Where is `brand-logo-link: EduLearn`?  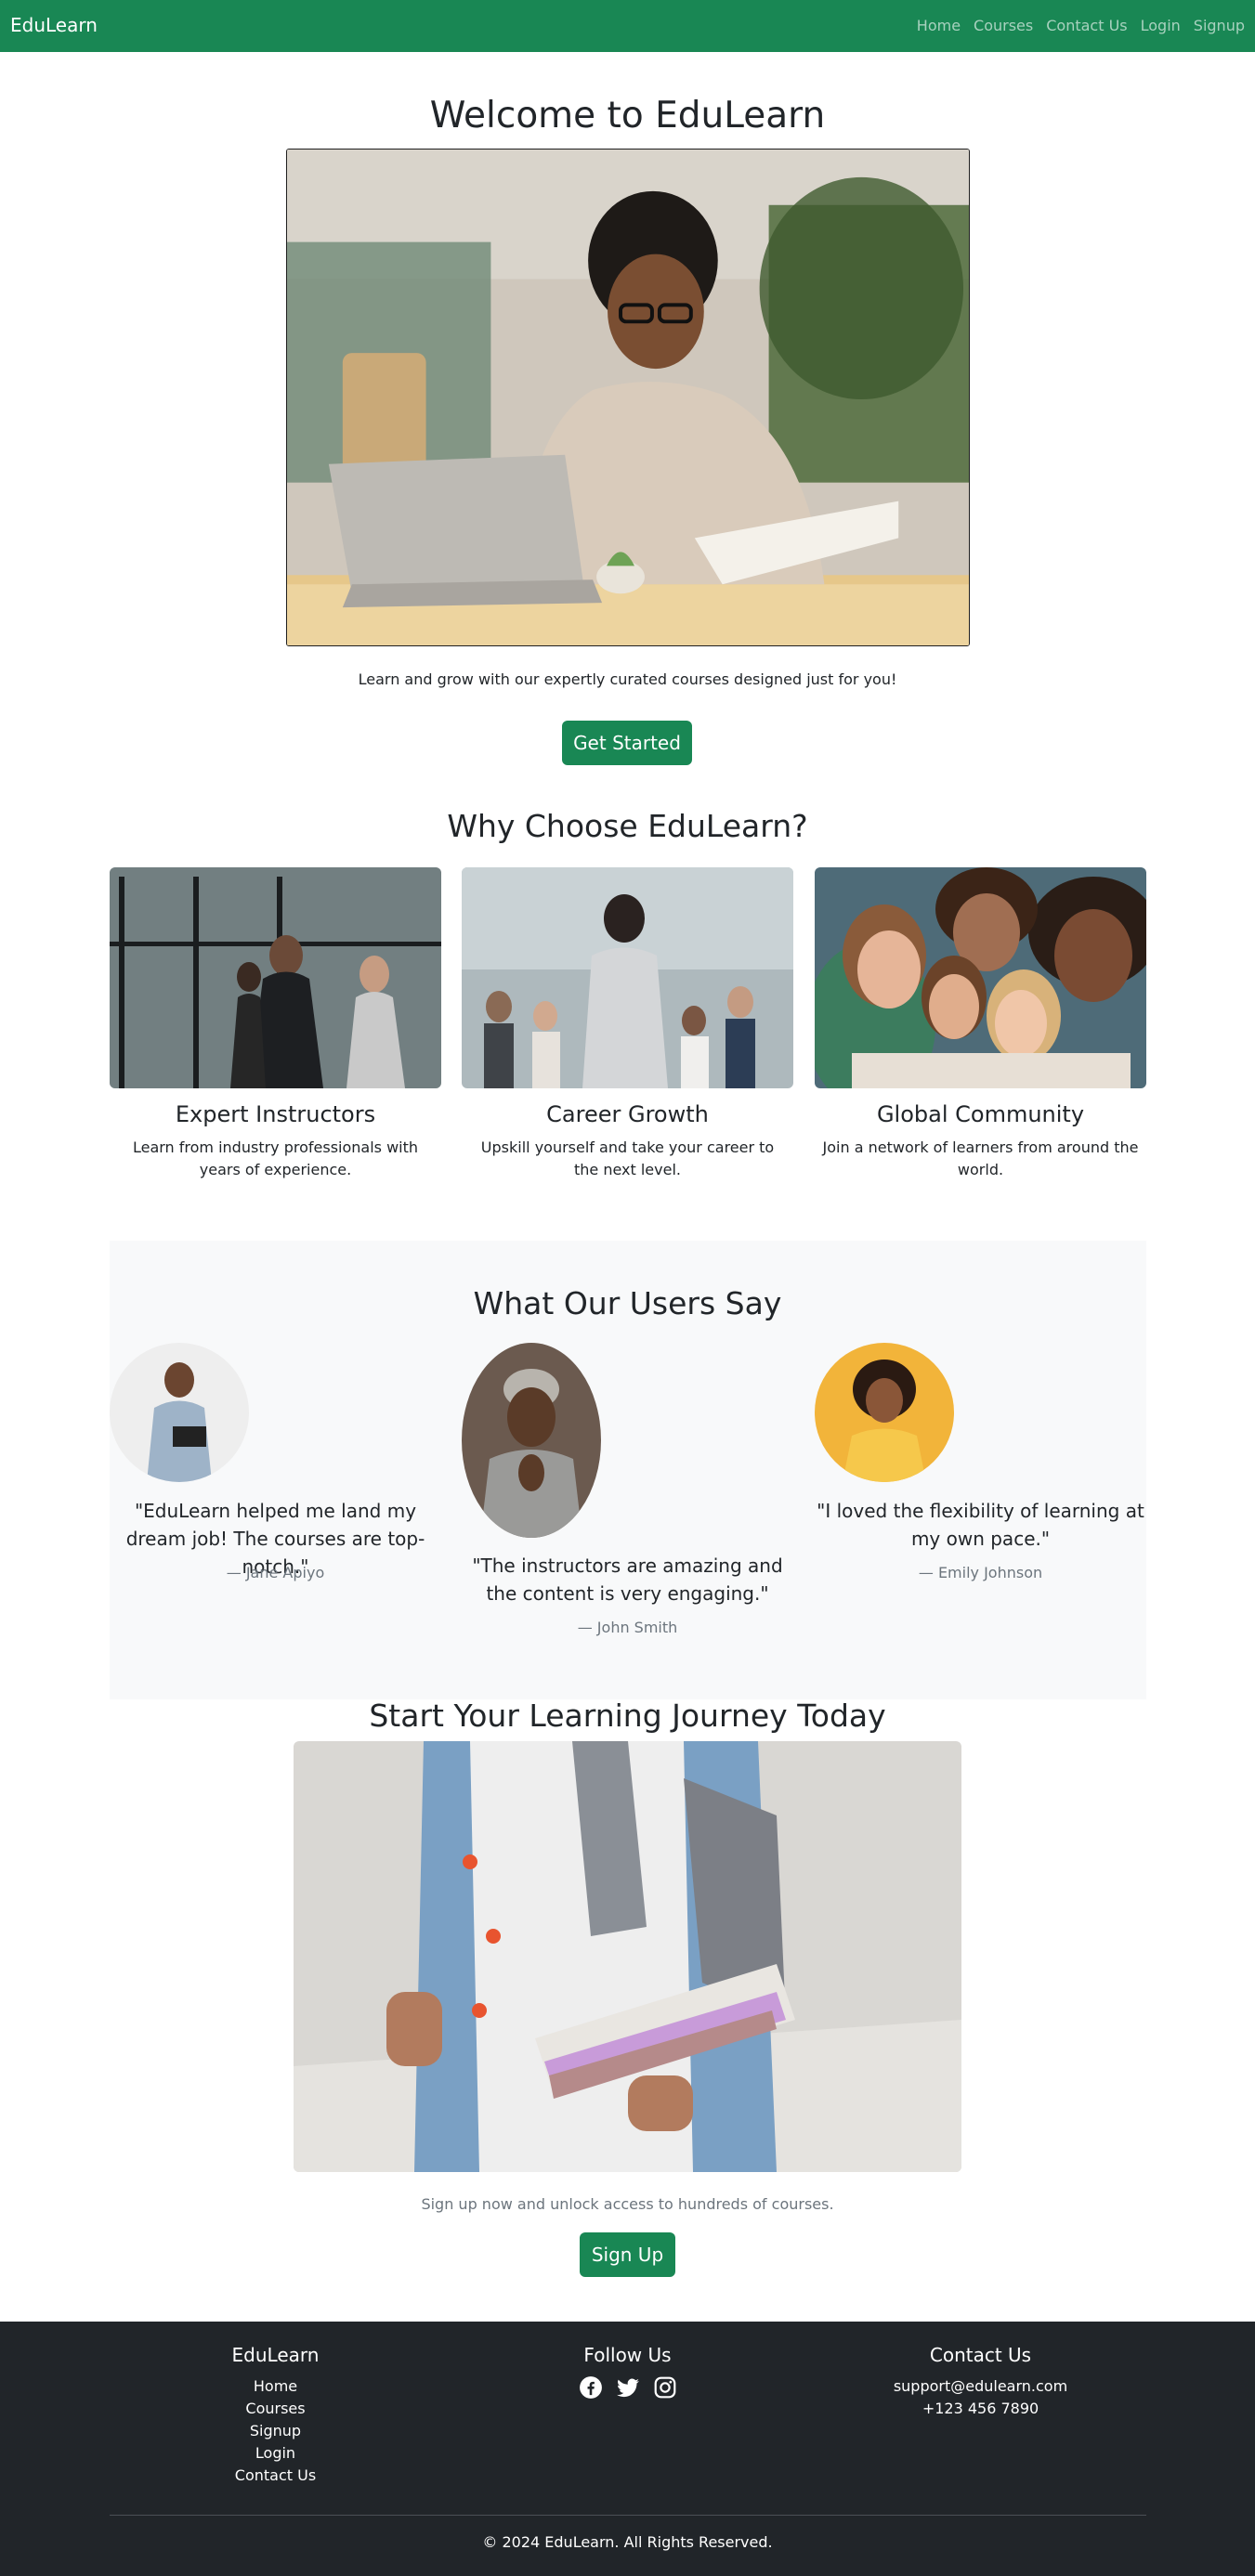 brand-logo-link: EduLearn is located at coordinates (54, 25).